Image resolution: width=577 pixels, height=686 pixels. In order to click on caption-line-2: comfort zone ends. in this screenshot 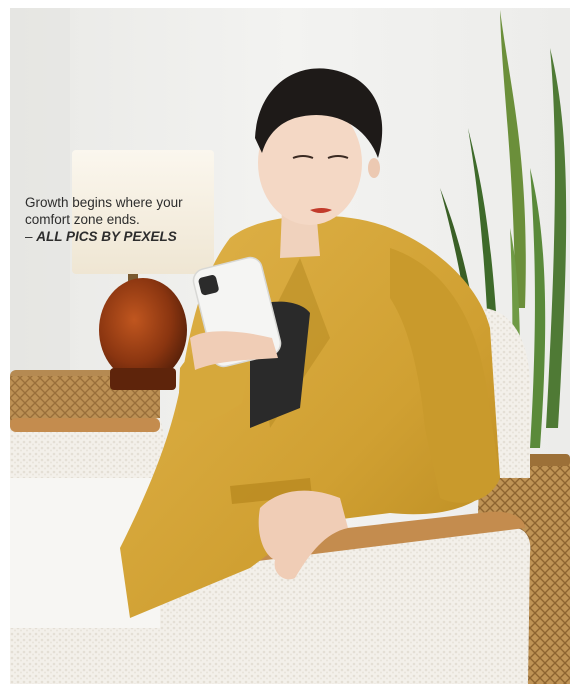, I will do `click(82, 219)`.